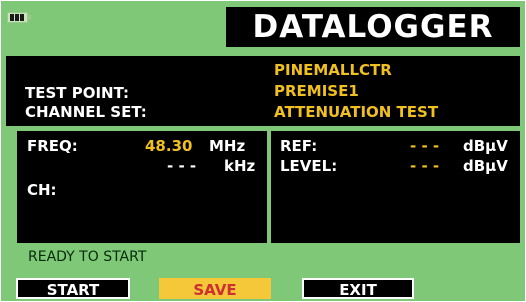 Image resolution: width=526 pixels, height=302 pixels. I want to click on test-point-label: TEST POINT:, so click(77, 93).